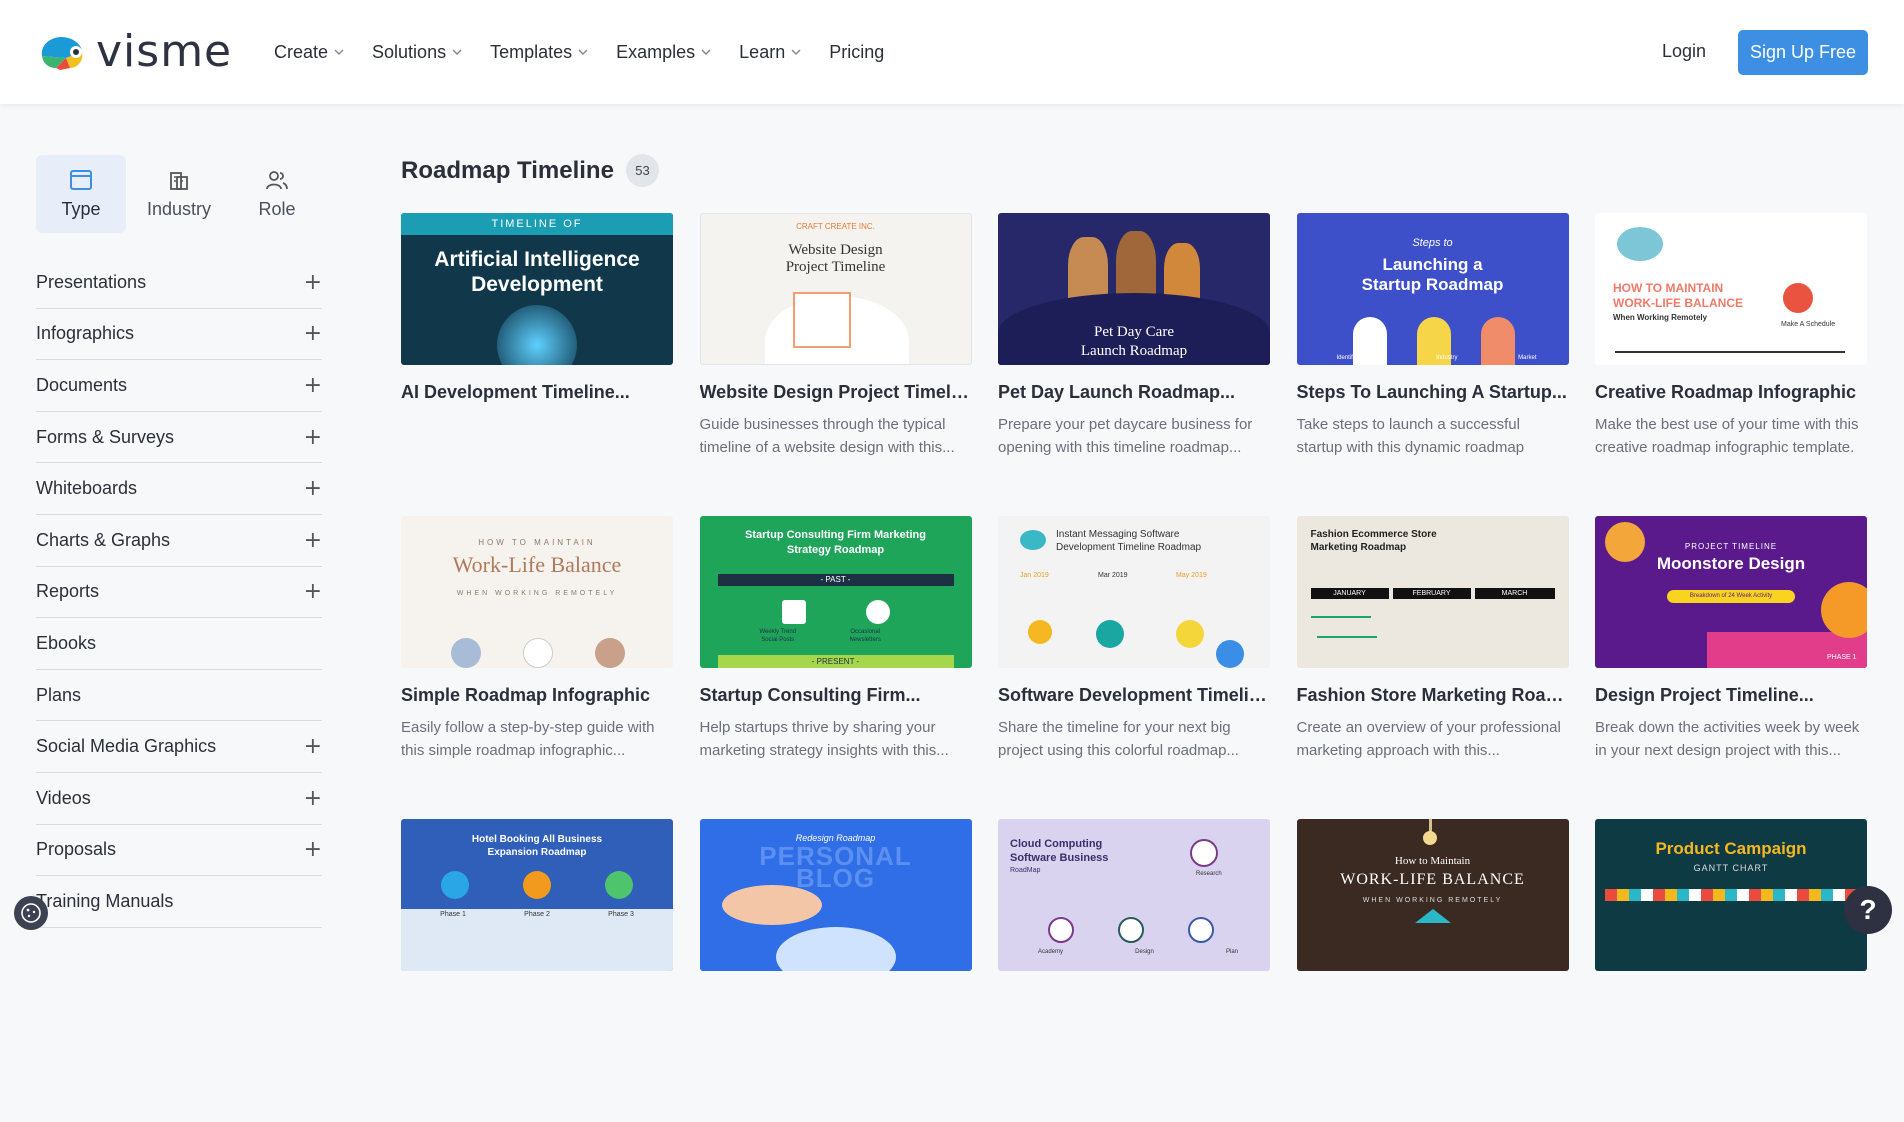 The width and height of the screenshot is (1904, 1122). What do you see at coordinates (179, 799) in the screenshot?
I see `category-item: Videos +` at bounding box center [179, 799].